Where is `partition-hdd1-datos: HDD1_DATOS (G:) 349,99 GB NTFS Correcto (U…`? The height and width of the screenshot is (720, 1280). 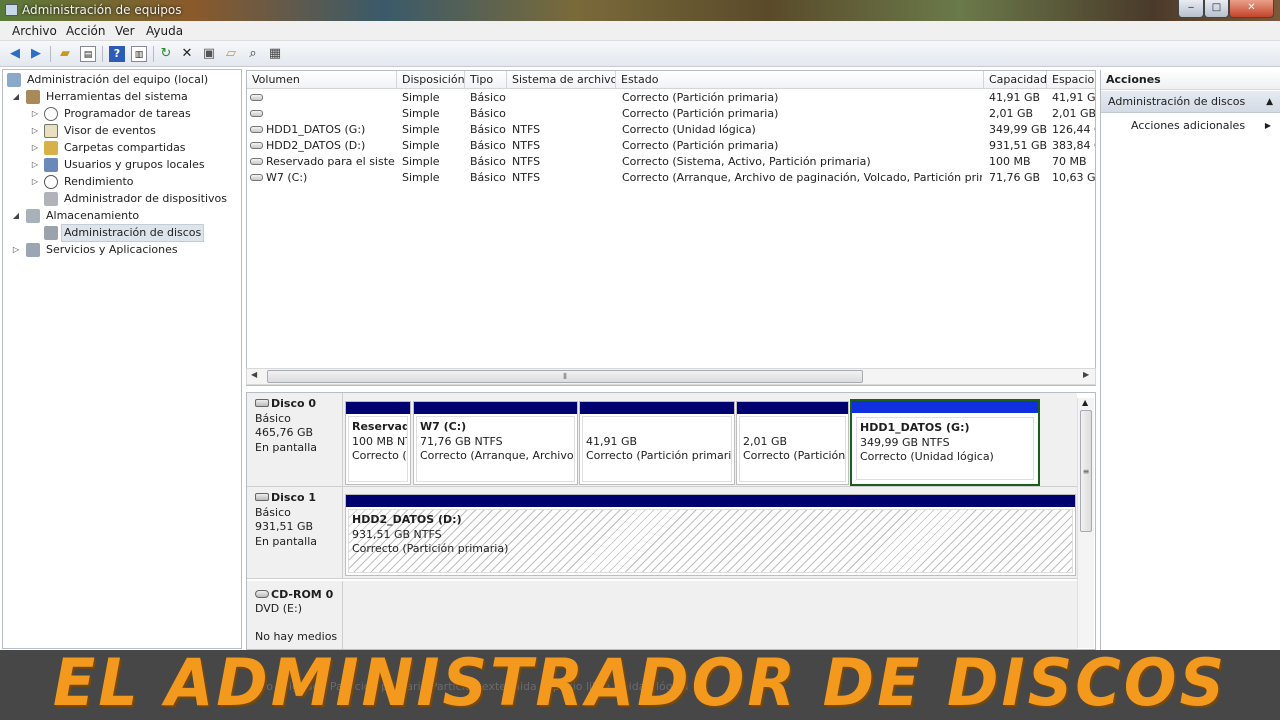
partition-hdd1-datos: HDD1_DATOS (G:) 349,99 GB NTFS Correcto (U… is located at coordinates (945, 442).